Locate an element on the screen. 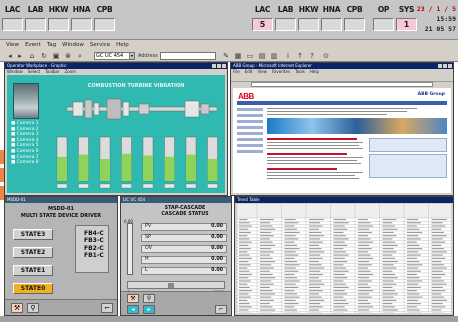 This screenshot has width=458, height=322. state-button-state3: STATE3 is located at coordinates (33, 234).